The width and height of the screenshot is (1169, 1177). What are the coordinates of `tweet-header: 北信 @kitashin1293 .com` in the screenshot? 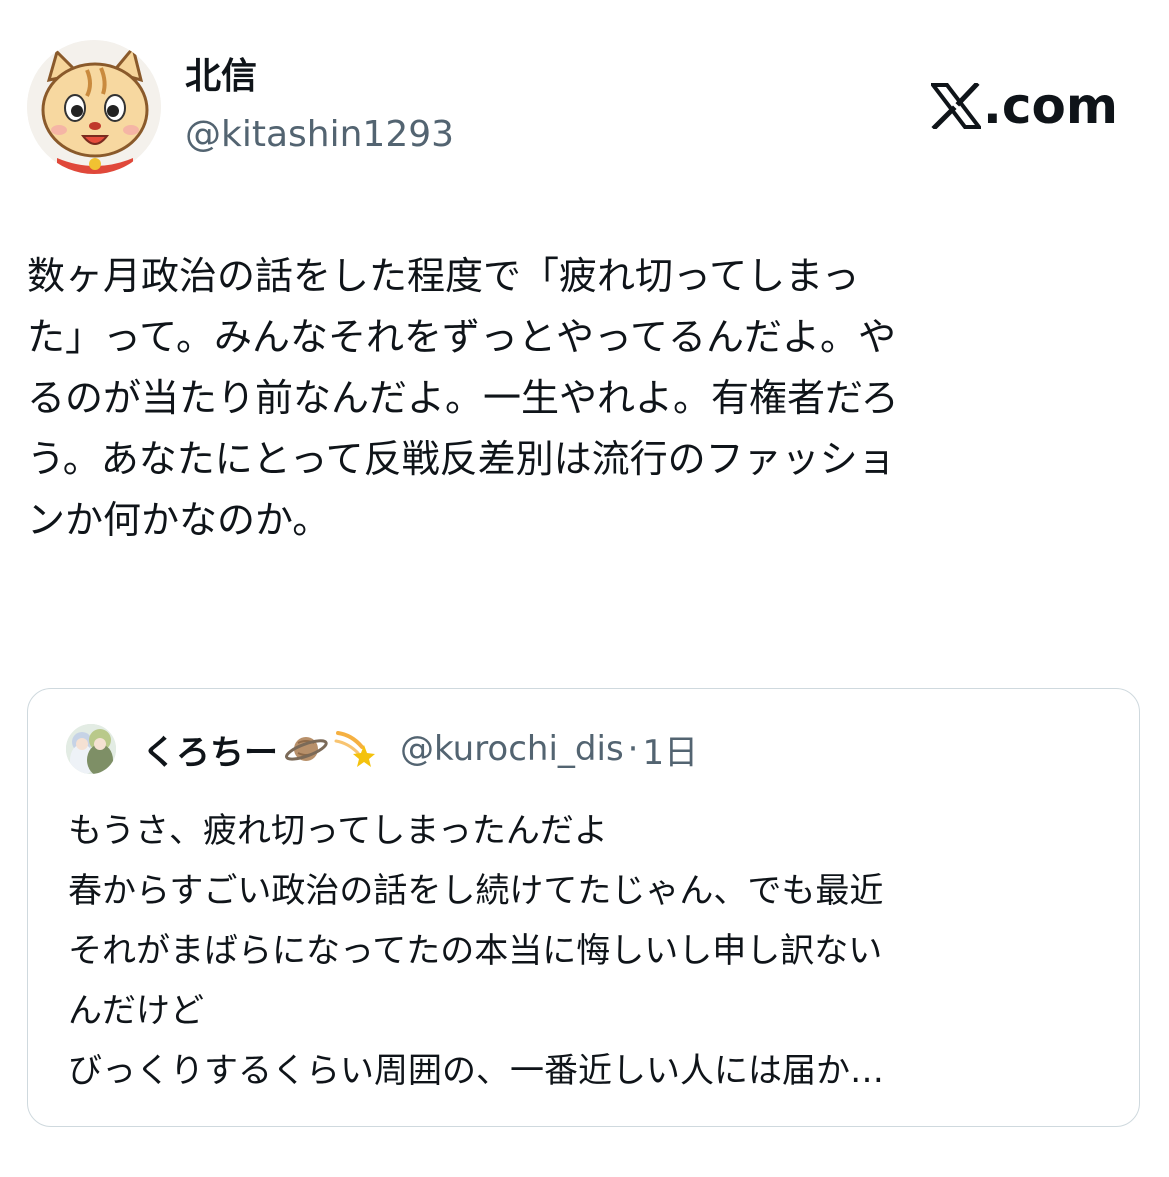 It's located at (584, 107).